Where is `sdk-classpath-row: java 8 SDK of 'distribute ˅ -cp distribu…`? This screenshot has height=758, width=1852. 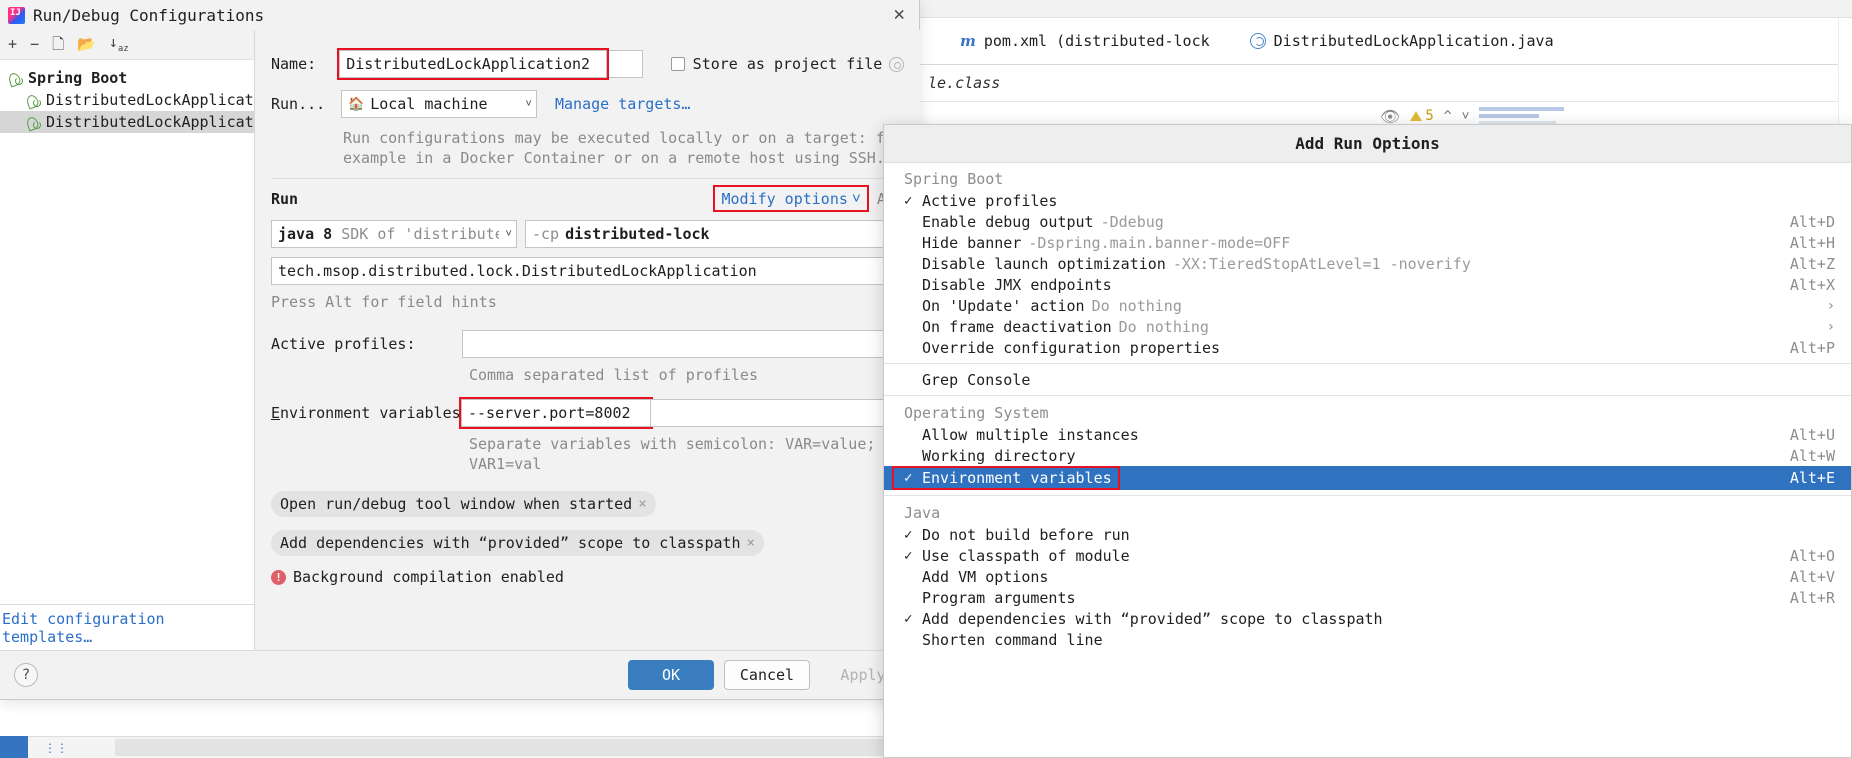
sdk-classpath-row: java 8 SDK of 'distribute ˅ -cp distribu… is located at coordinates (587, 234).